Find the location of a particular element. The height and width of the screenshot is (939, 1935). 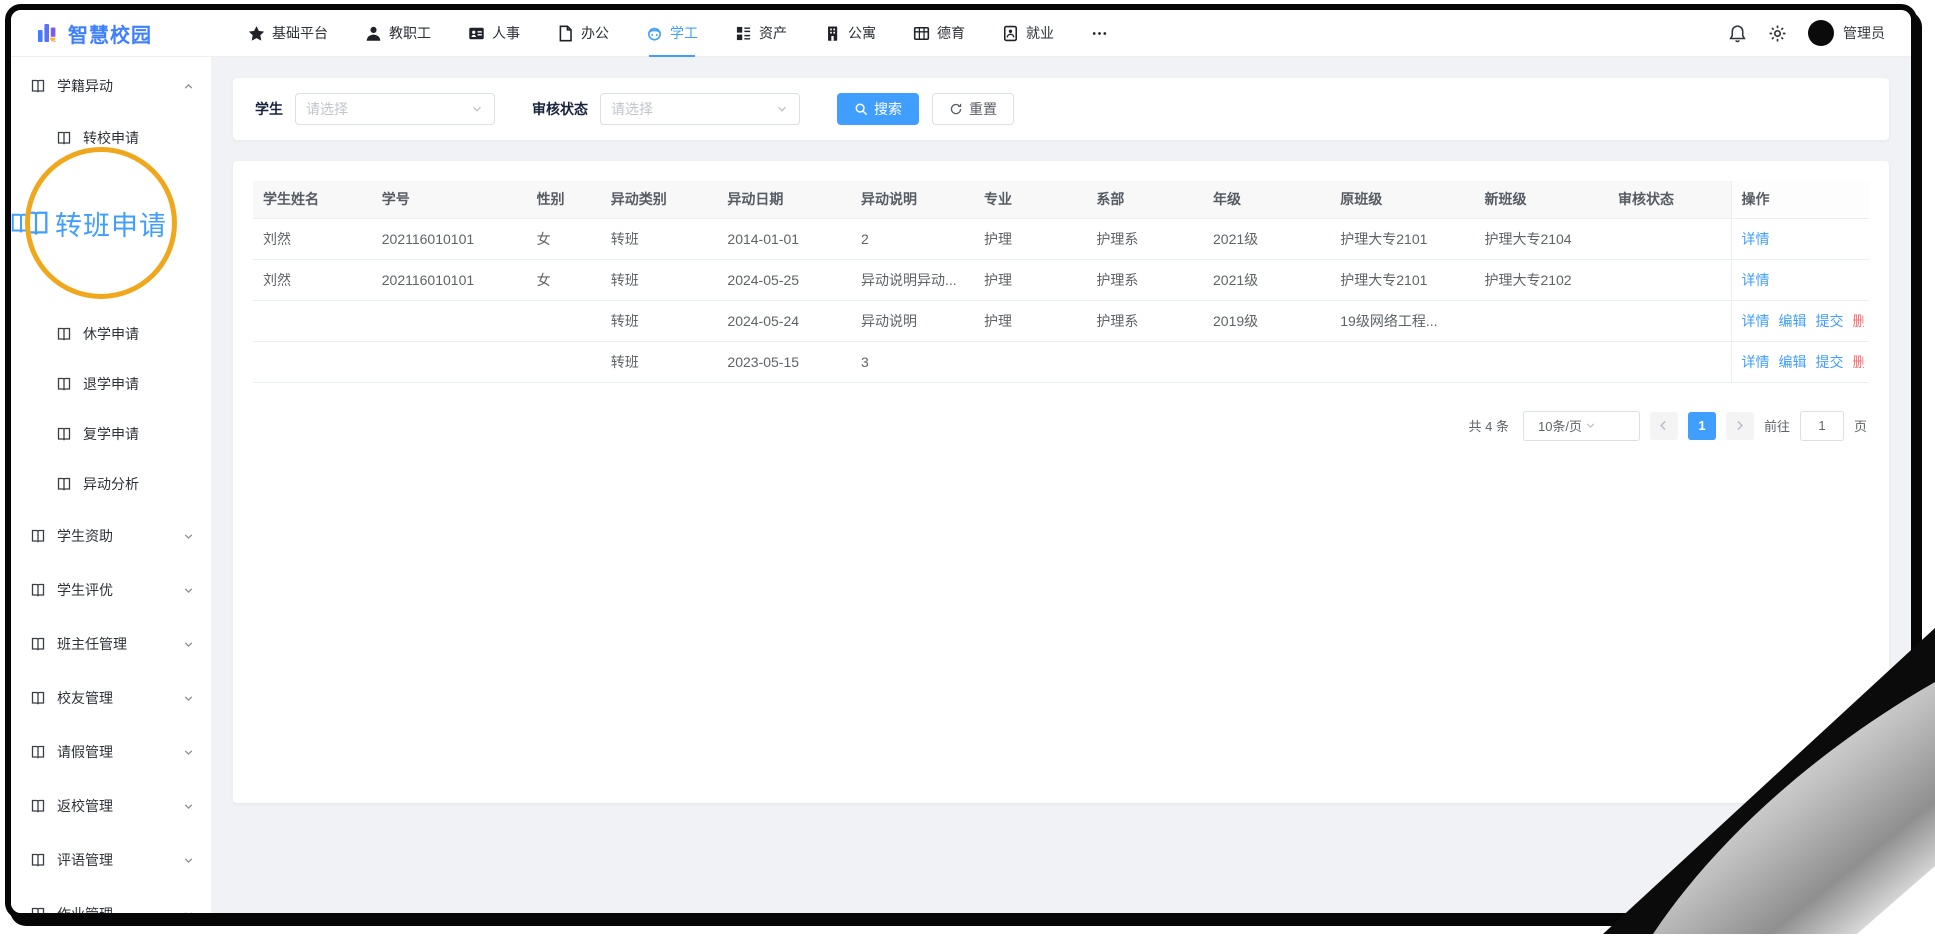

page-size-select: 10条/页 is located at coordinates (1581, 425).